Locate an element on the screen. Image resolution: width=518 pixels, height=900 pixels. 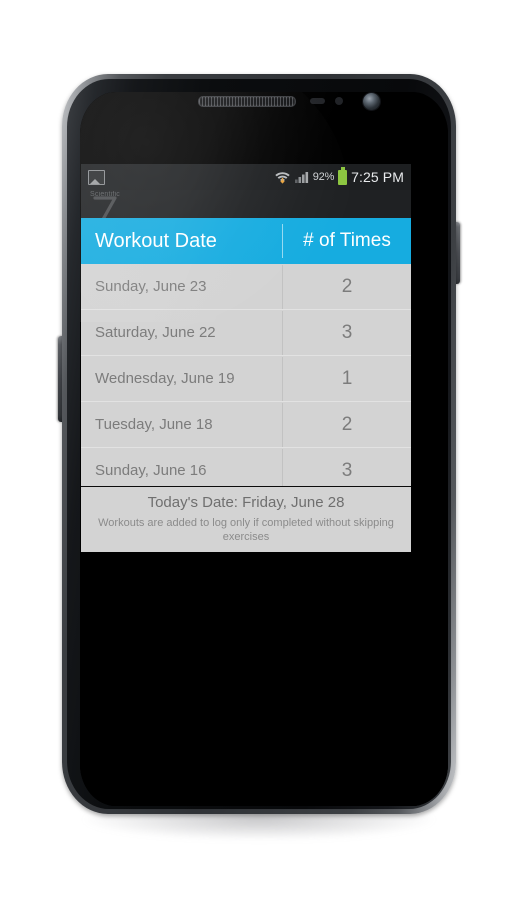
status-bar-notifications is located at coordinates (96, 177).